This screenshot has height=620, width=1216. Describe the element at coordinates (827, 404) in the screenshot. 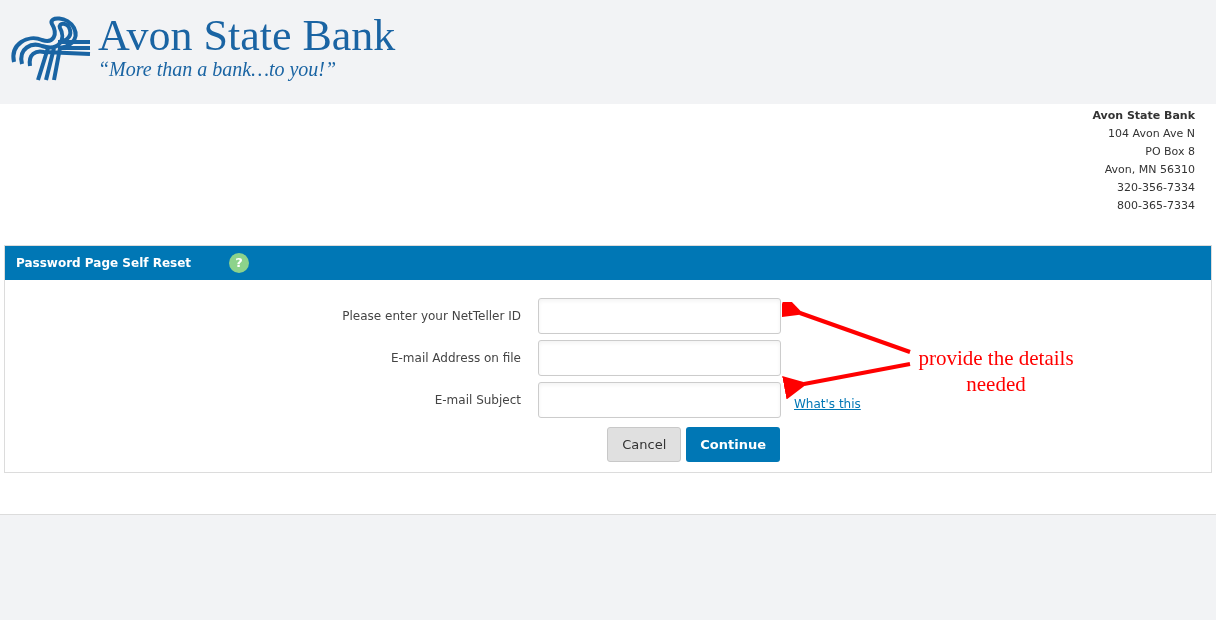

I see `whats-this-link: What's this` at that location.